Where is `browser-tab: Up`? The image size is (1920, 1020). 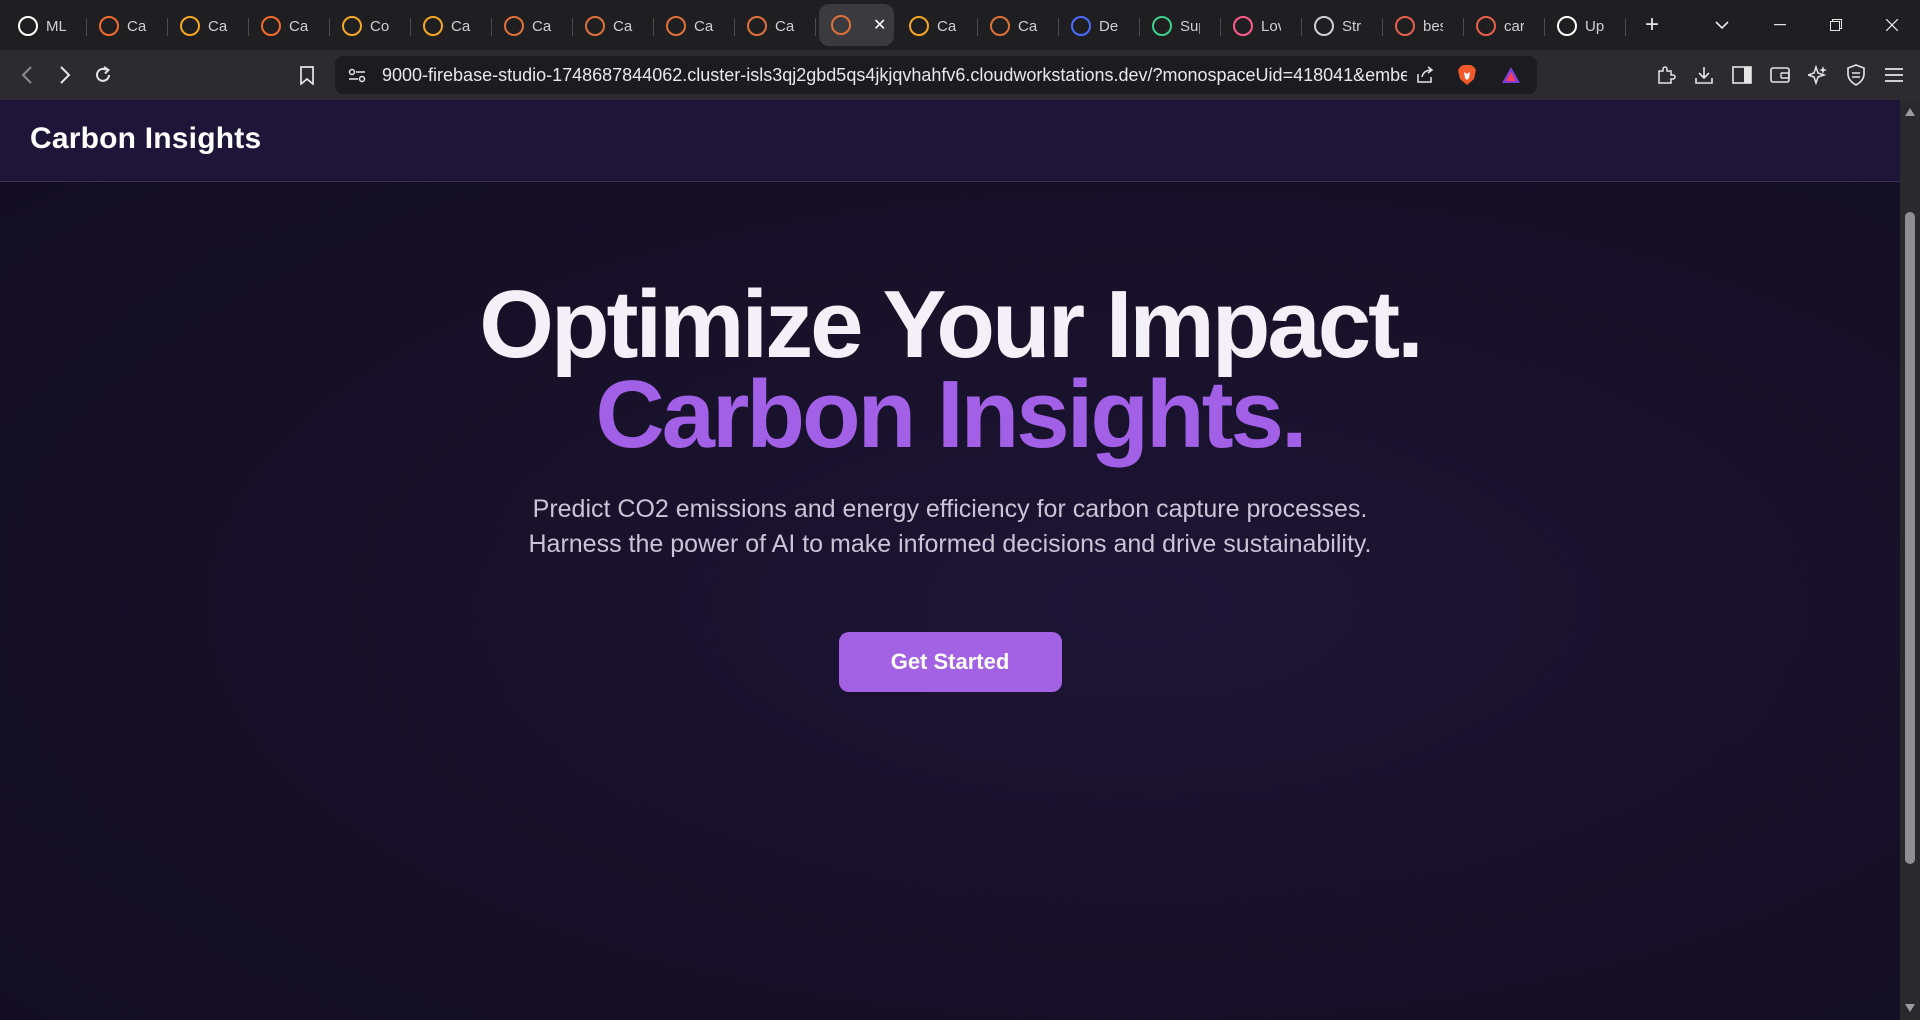
browser-tab: Up is located at coordinates (1585, 26).